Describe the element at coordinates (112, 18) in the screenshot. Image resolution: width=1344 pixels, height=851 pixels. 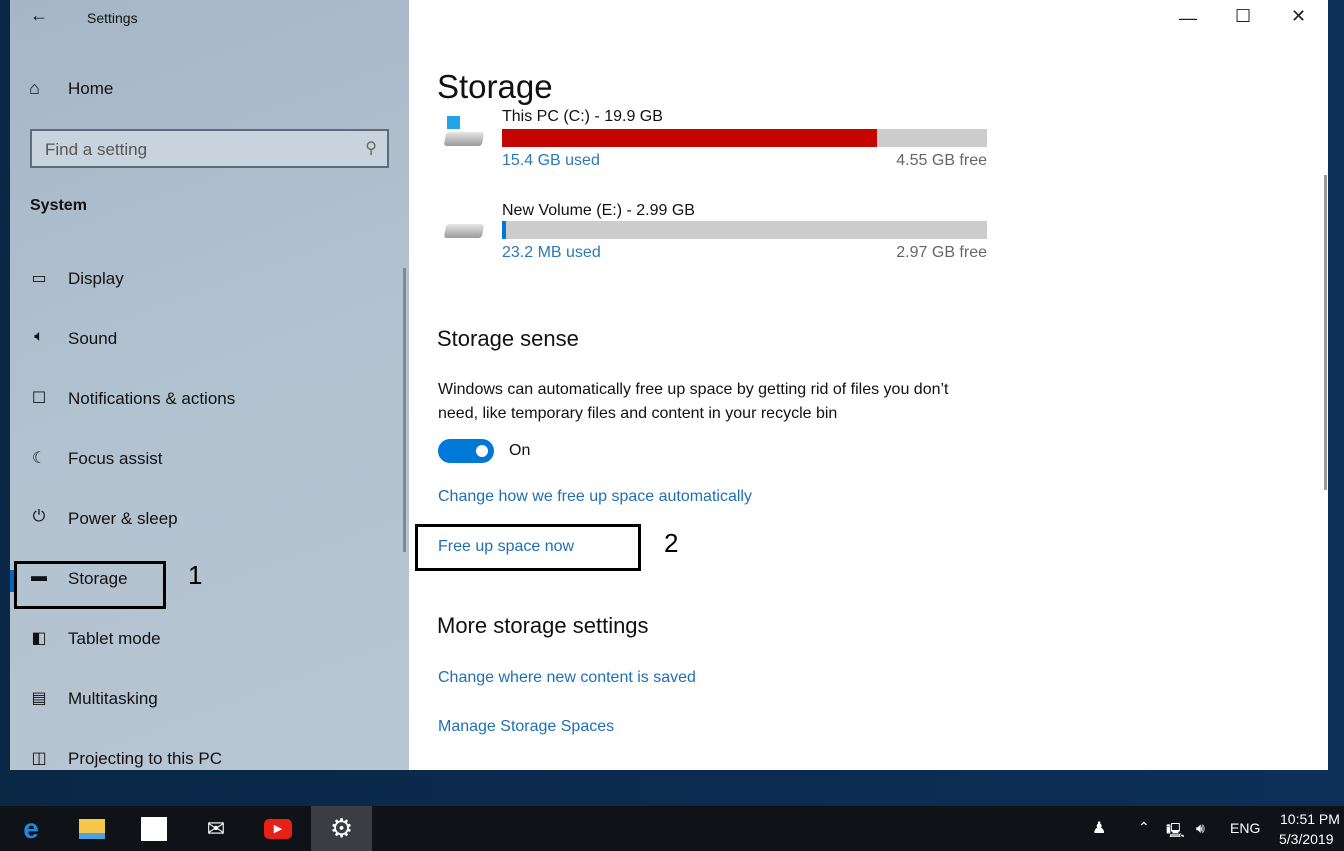
I see `window-title: Settings` at that location.